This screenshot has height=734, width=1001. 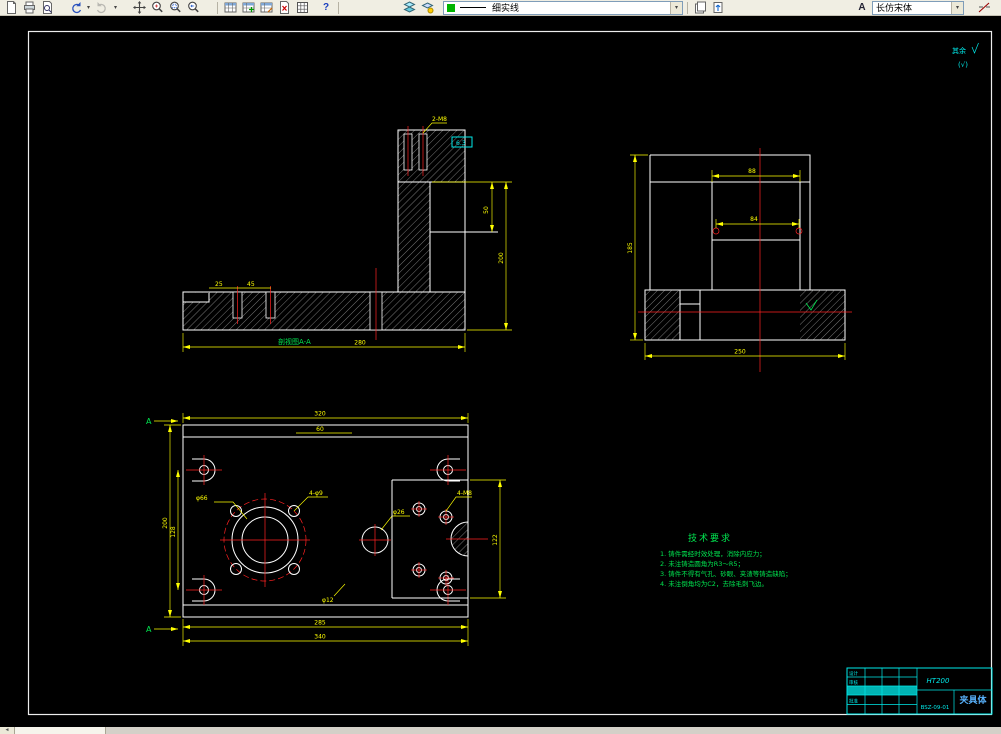 I want to click on svg-text: 128, so click(x=173, y=532).